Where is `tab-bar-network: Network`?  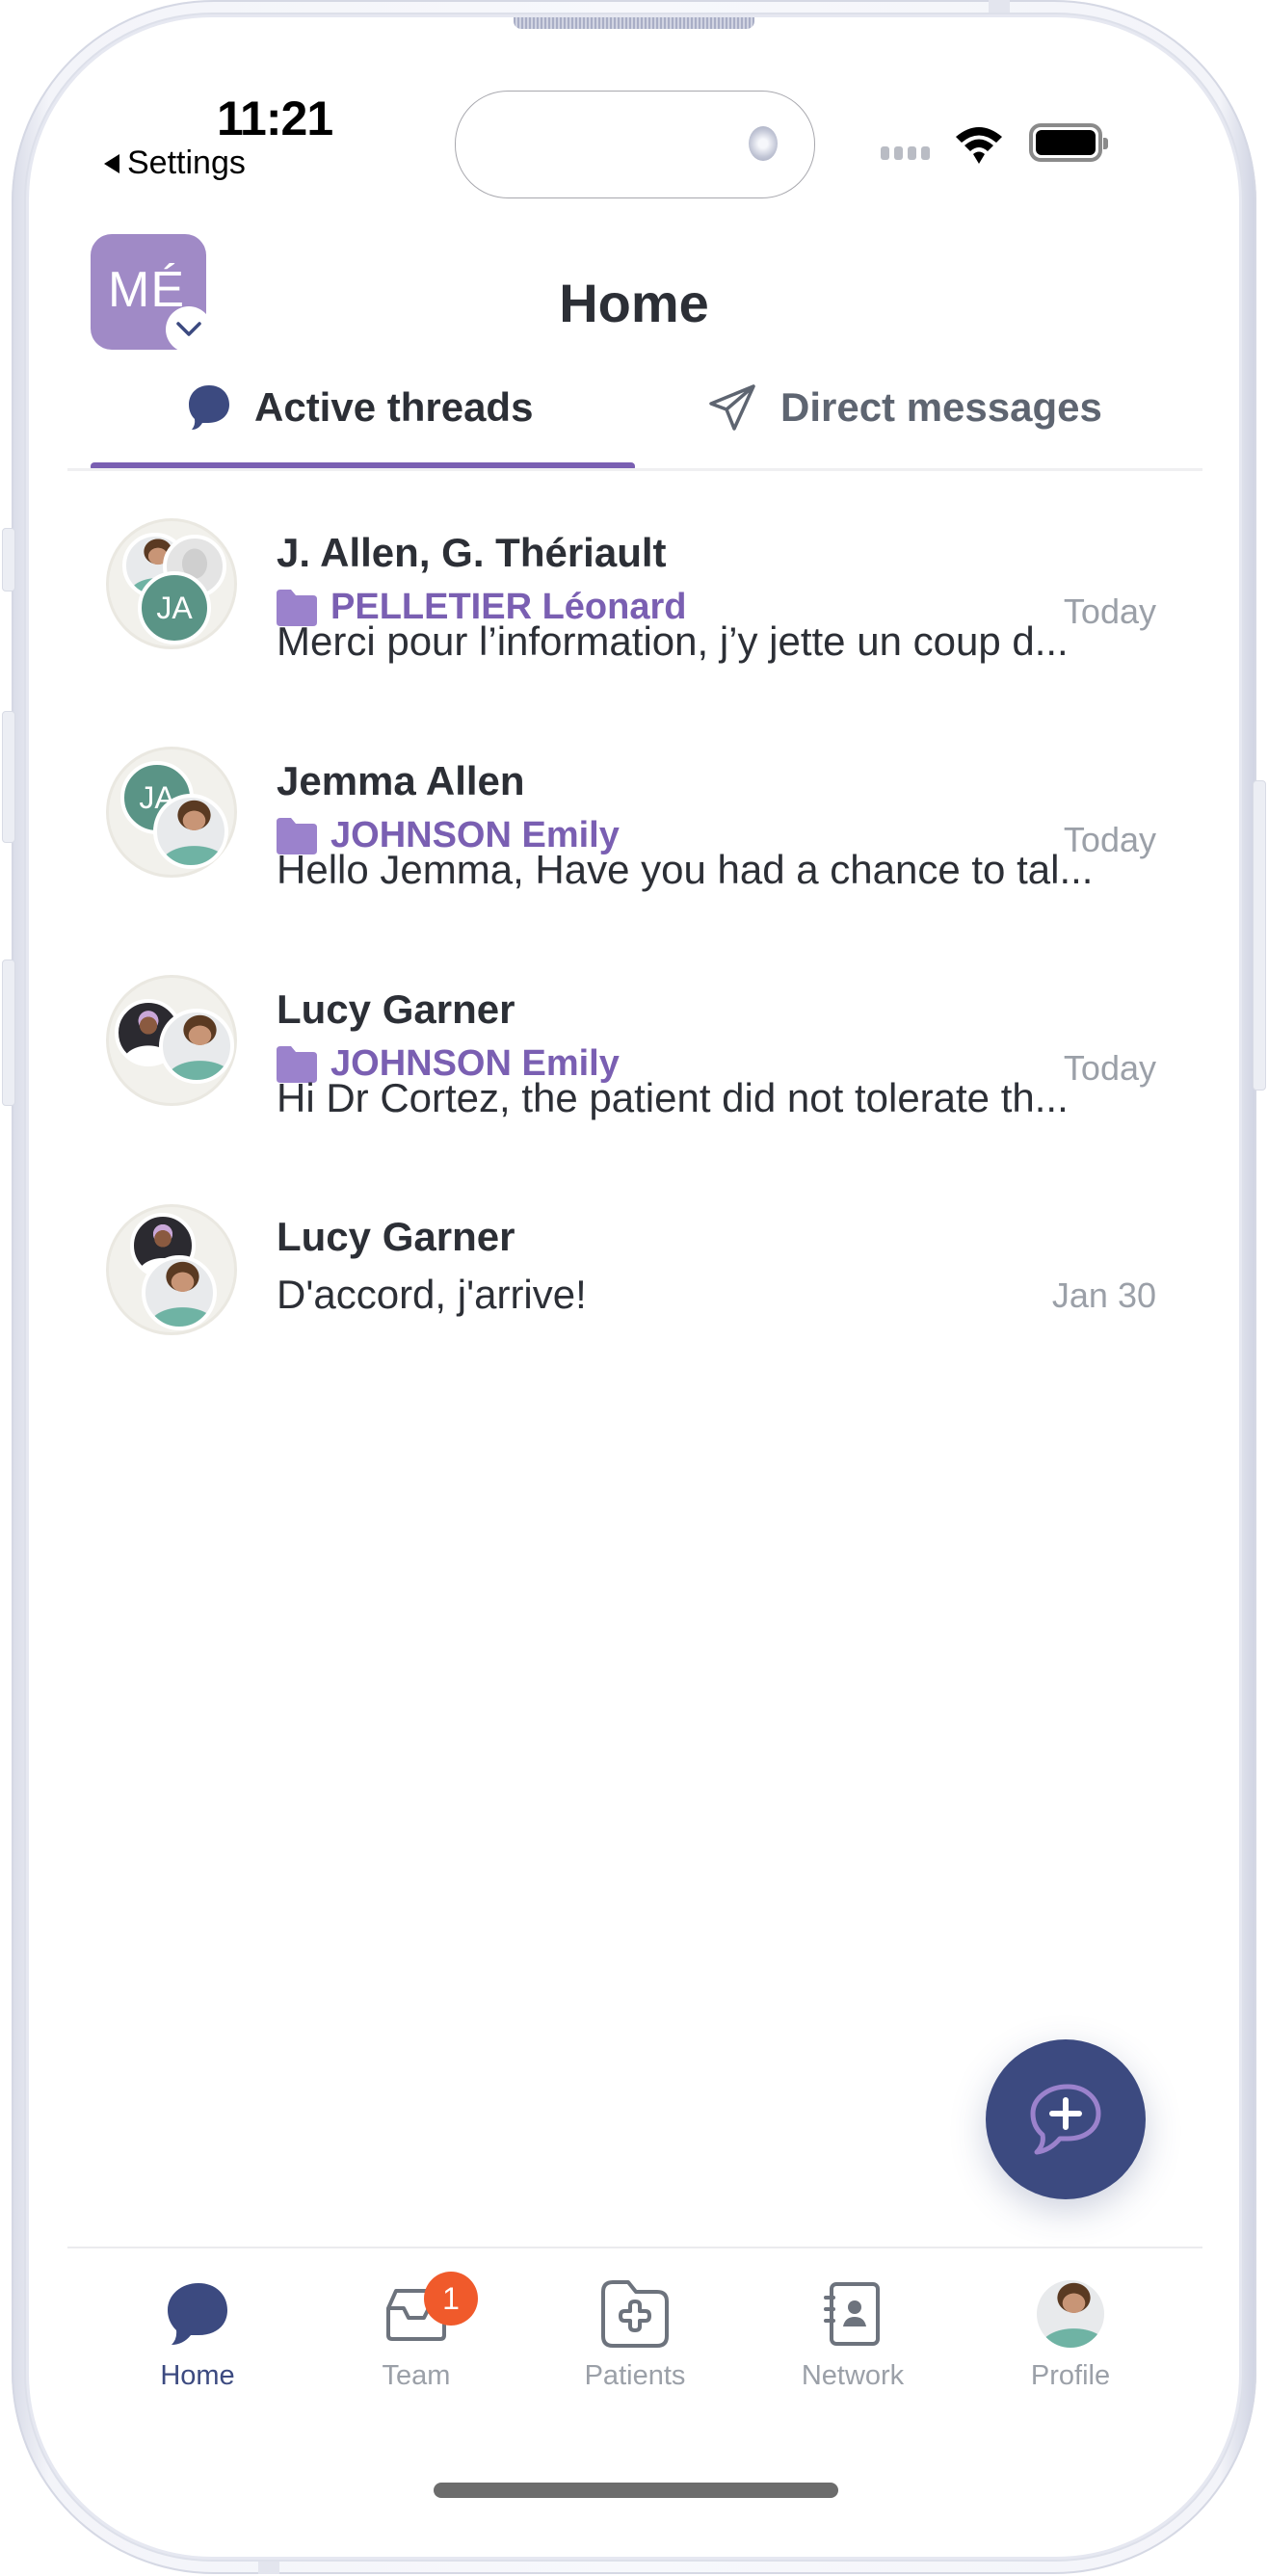
tab-bar-network: Network is located at coordinates (852, 2338).